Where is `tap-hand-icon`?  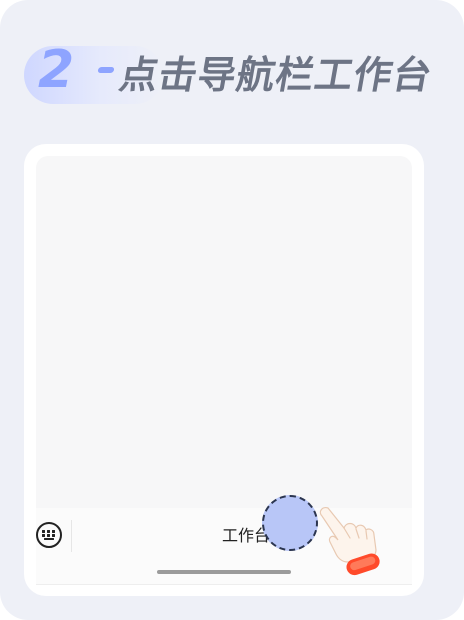 tap-hand-icon is located at coordinates (349, 541).